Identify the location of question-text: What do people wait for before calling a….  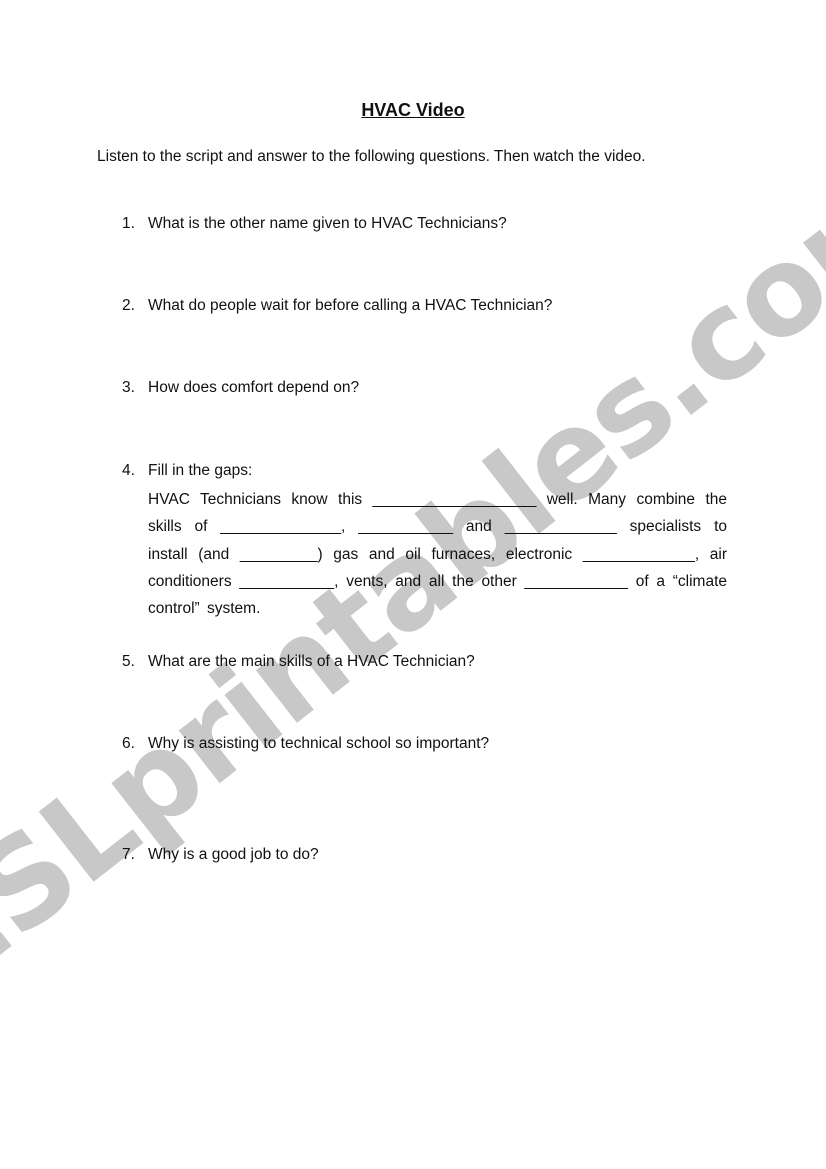
(350, 305).